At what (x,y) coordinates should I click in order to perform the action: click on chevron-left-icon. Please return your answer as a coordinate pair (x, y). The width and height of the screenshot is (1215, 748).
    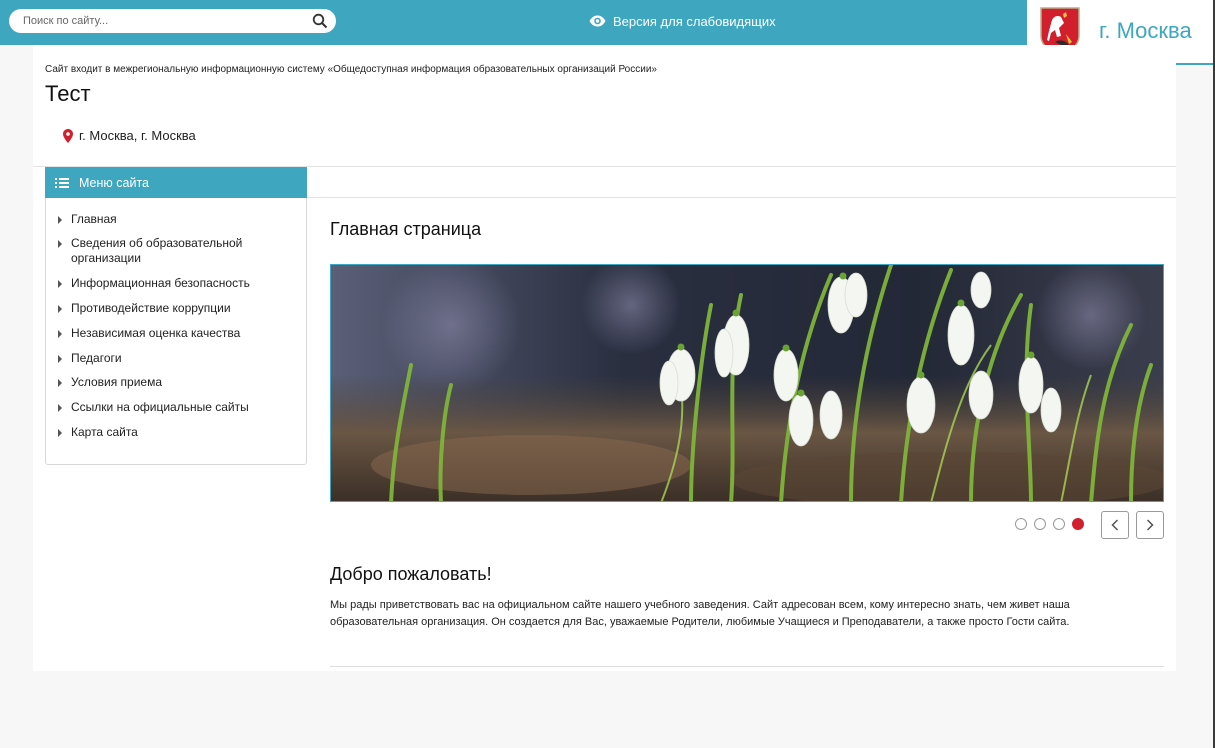
    Looking at the image, I should click on (1115, 525).